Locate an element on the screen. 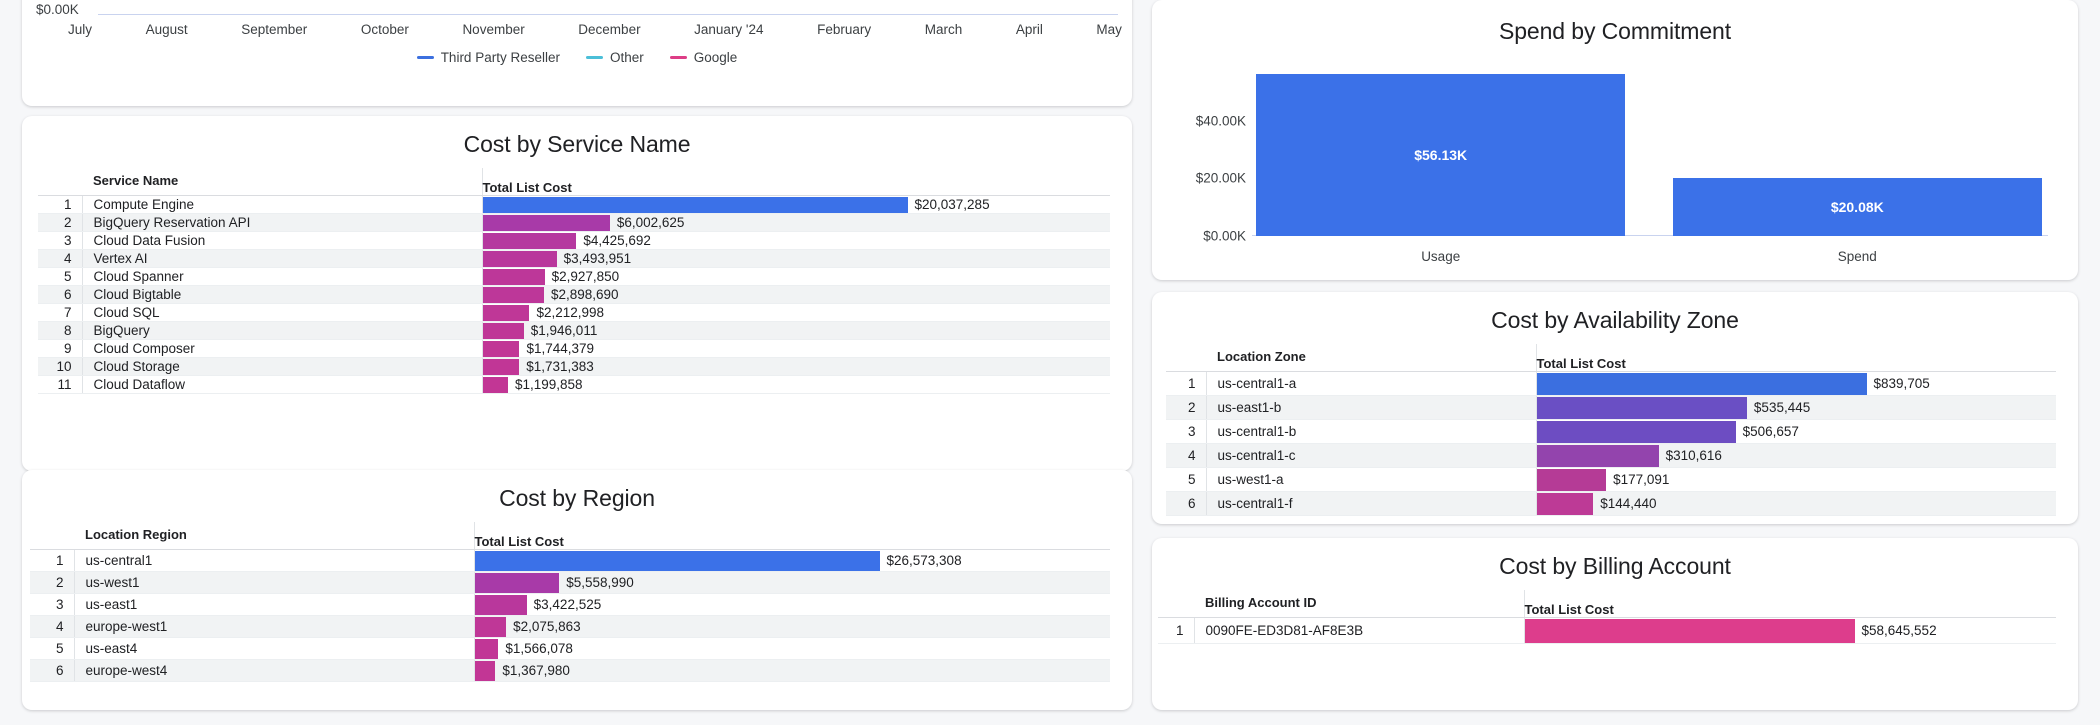 This screenshot has height=725, width=2100. commitment-y-tick: $40.00K is located at coordinates (1220, 121).